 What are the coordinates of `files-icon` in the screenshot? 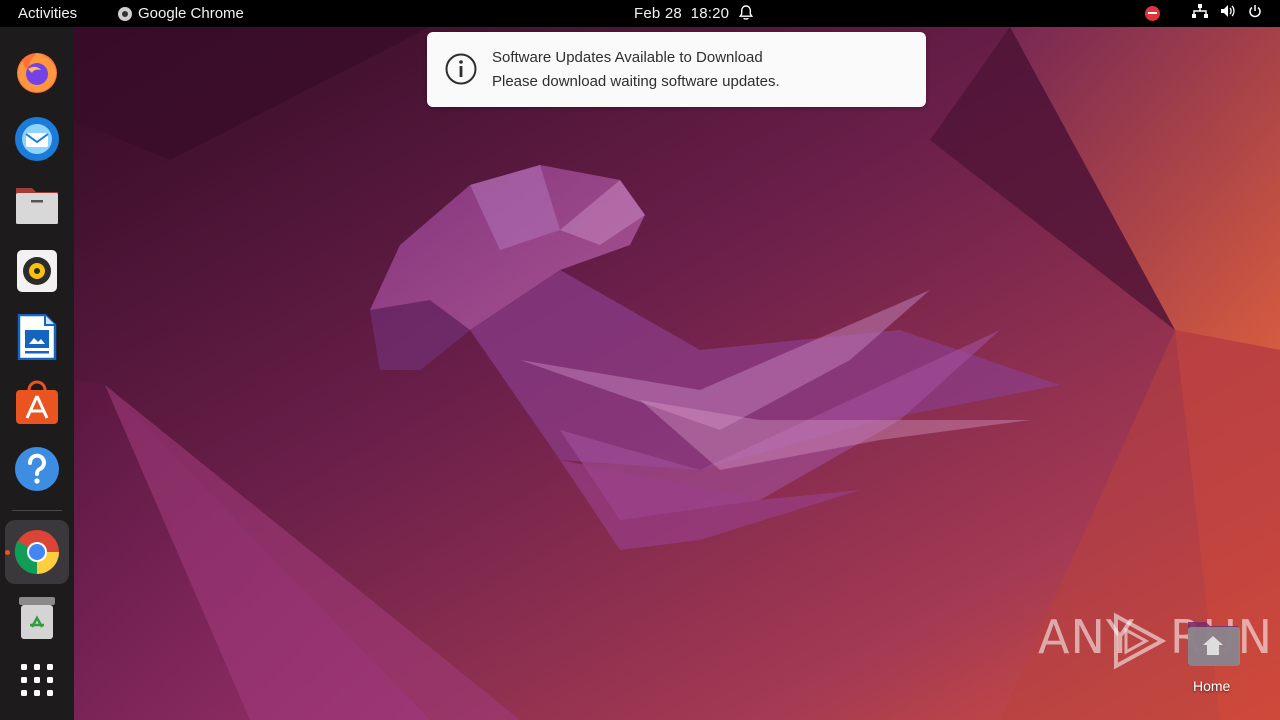 It's located at (37, 206).